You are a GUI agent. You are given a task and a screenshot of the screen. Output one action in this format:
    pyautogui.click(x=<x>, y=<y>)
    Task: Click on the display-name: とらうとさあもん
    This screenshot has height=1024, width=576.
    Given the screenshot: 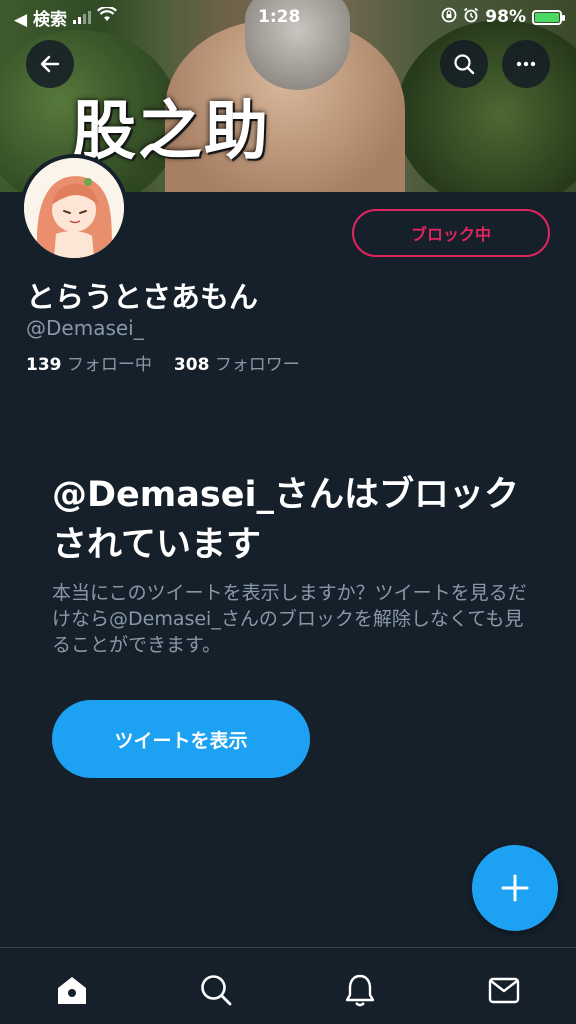 What is the action you would take?
    pyautogui.click(x=142, y=297)
    